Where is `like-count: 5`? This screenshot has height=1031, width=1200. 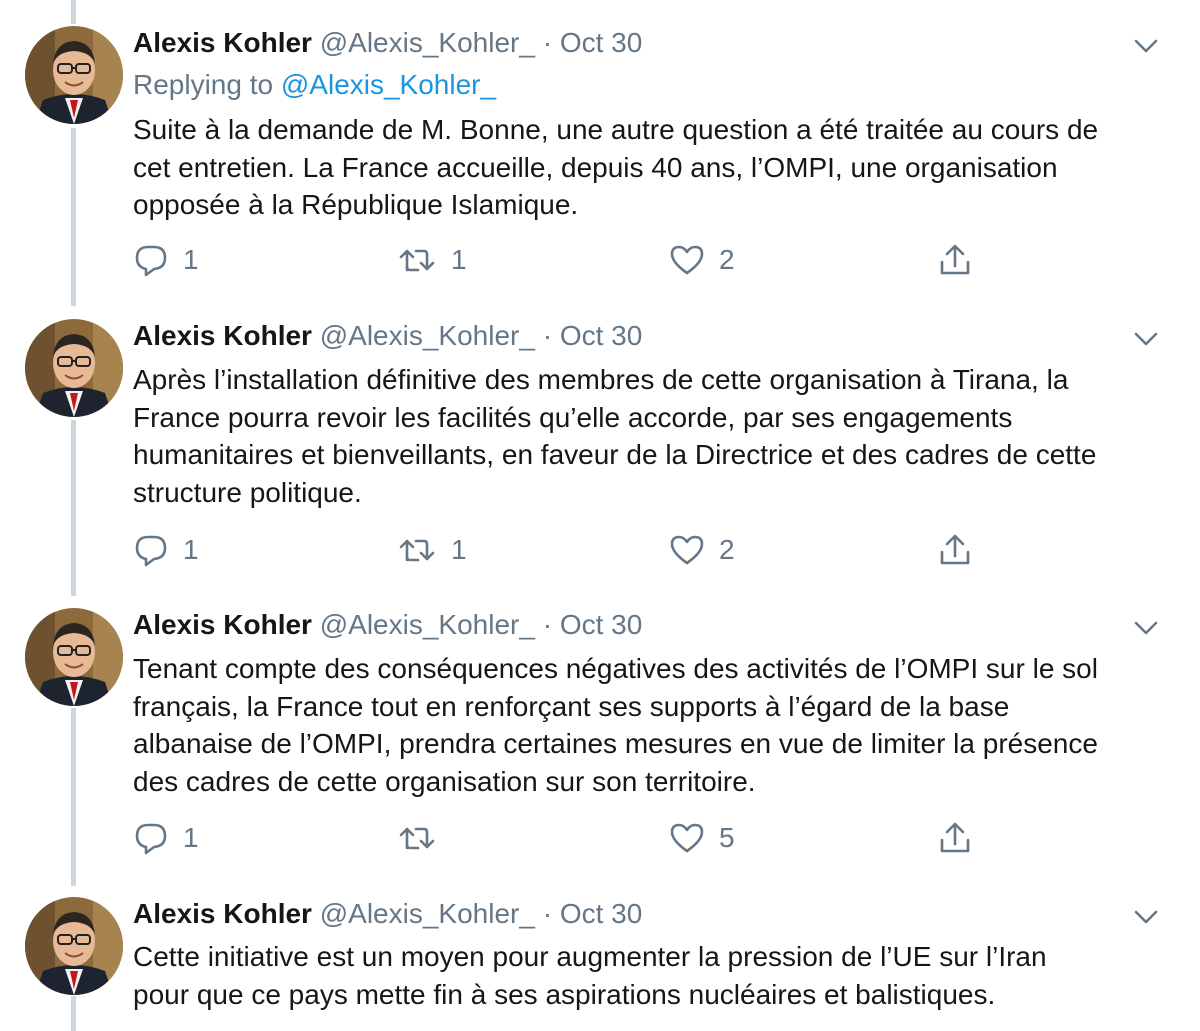
like-count: 5 is located at coordinates (727, 837).